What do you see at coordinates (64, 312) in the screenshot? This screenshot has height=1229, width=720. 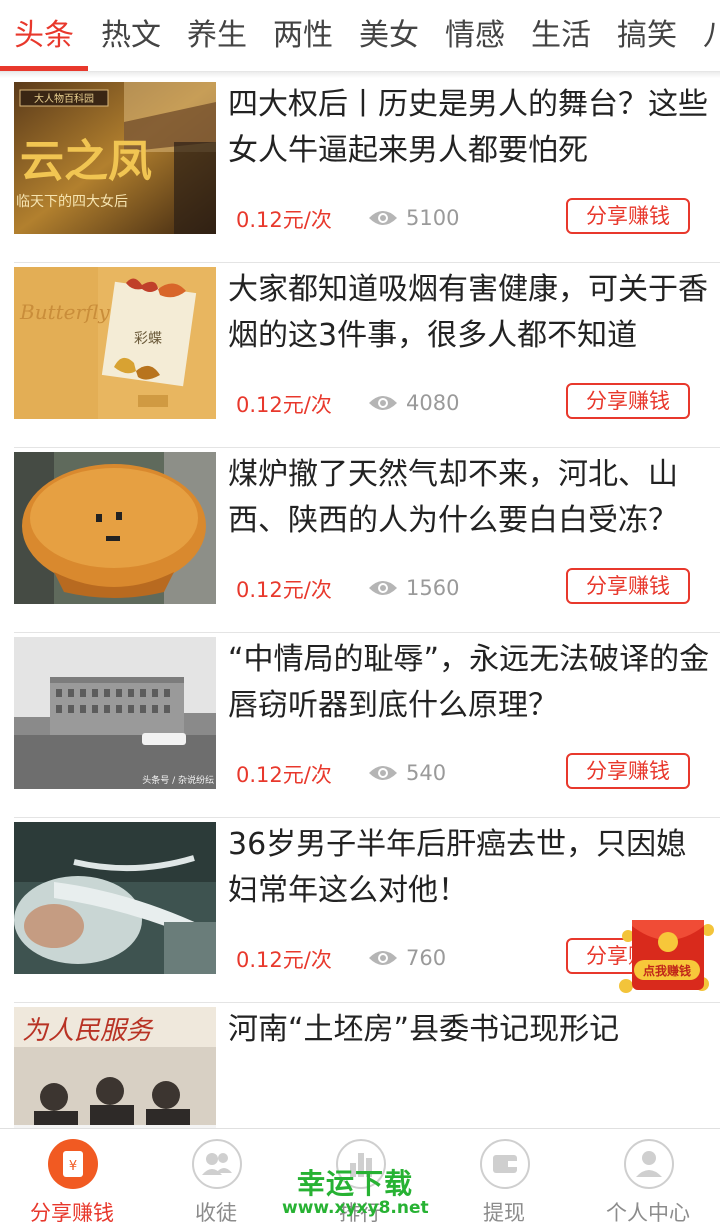 I see `thumbnail-brand-text: Butterfly` at bounding box center [64, 312].